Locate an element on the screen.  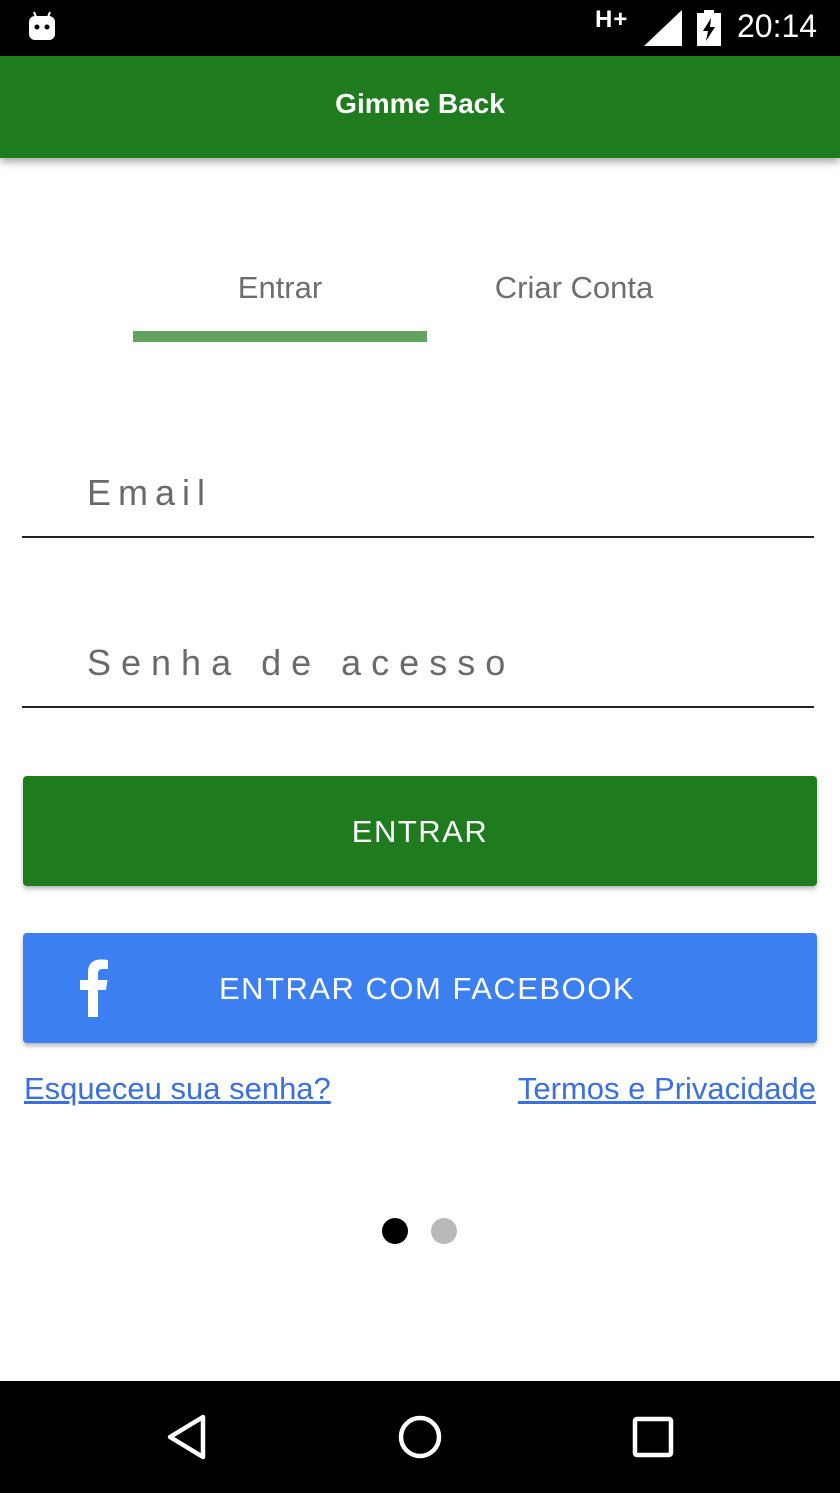
back-icon is located at coordinates (188, 1437).